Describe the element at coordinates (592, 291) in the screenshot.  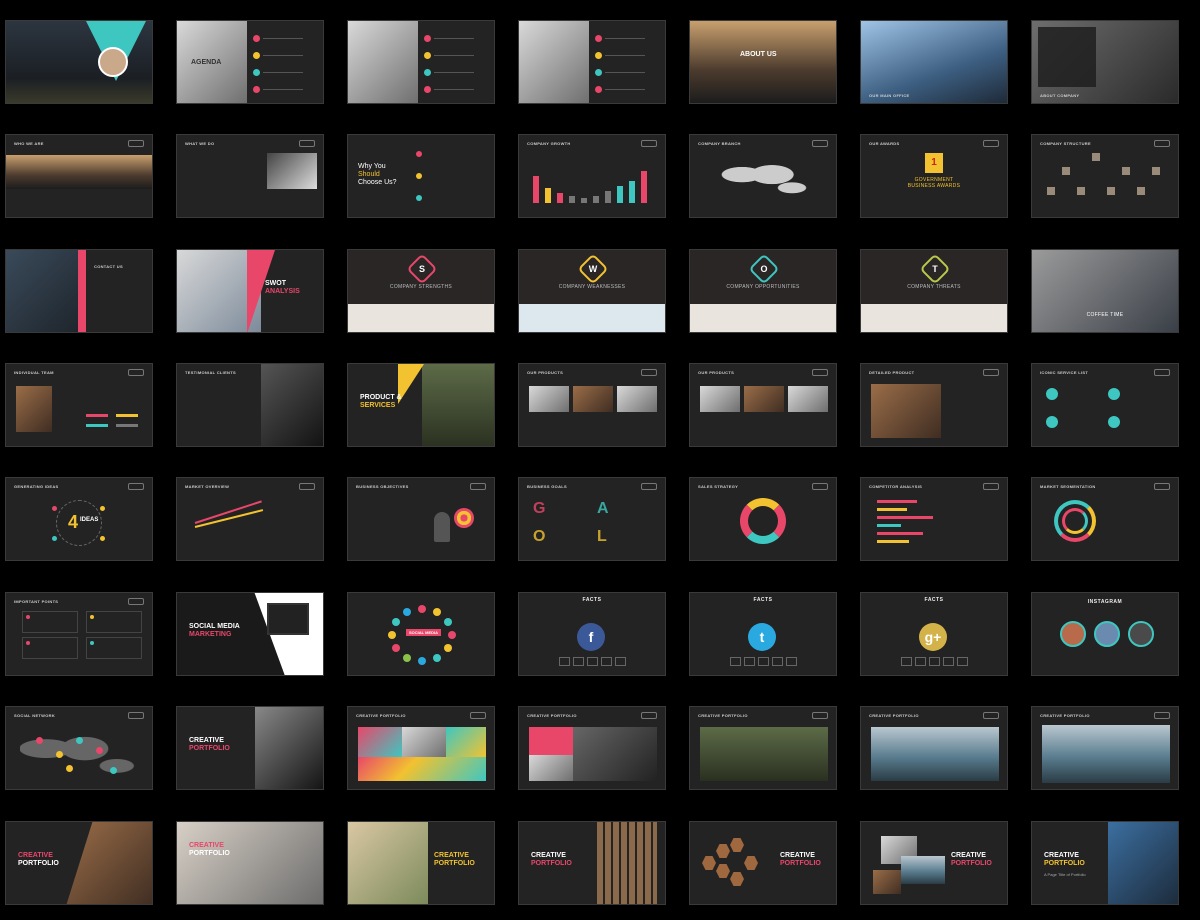
I see `slide-thumbnail: W COMPANY WEAKNESSES` at that location.